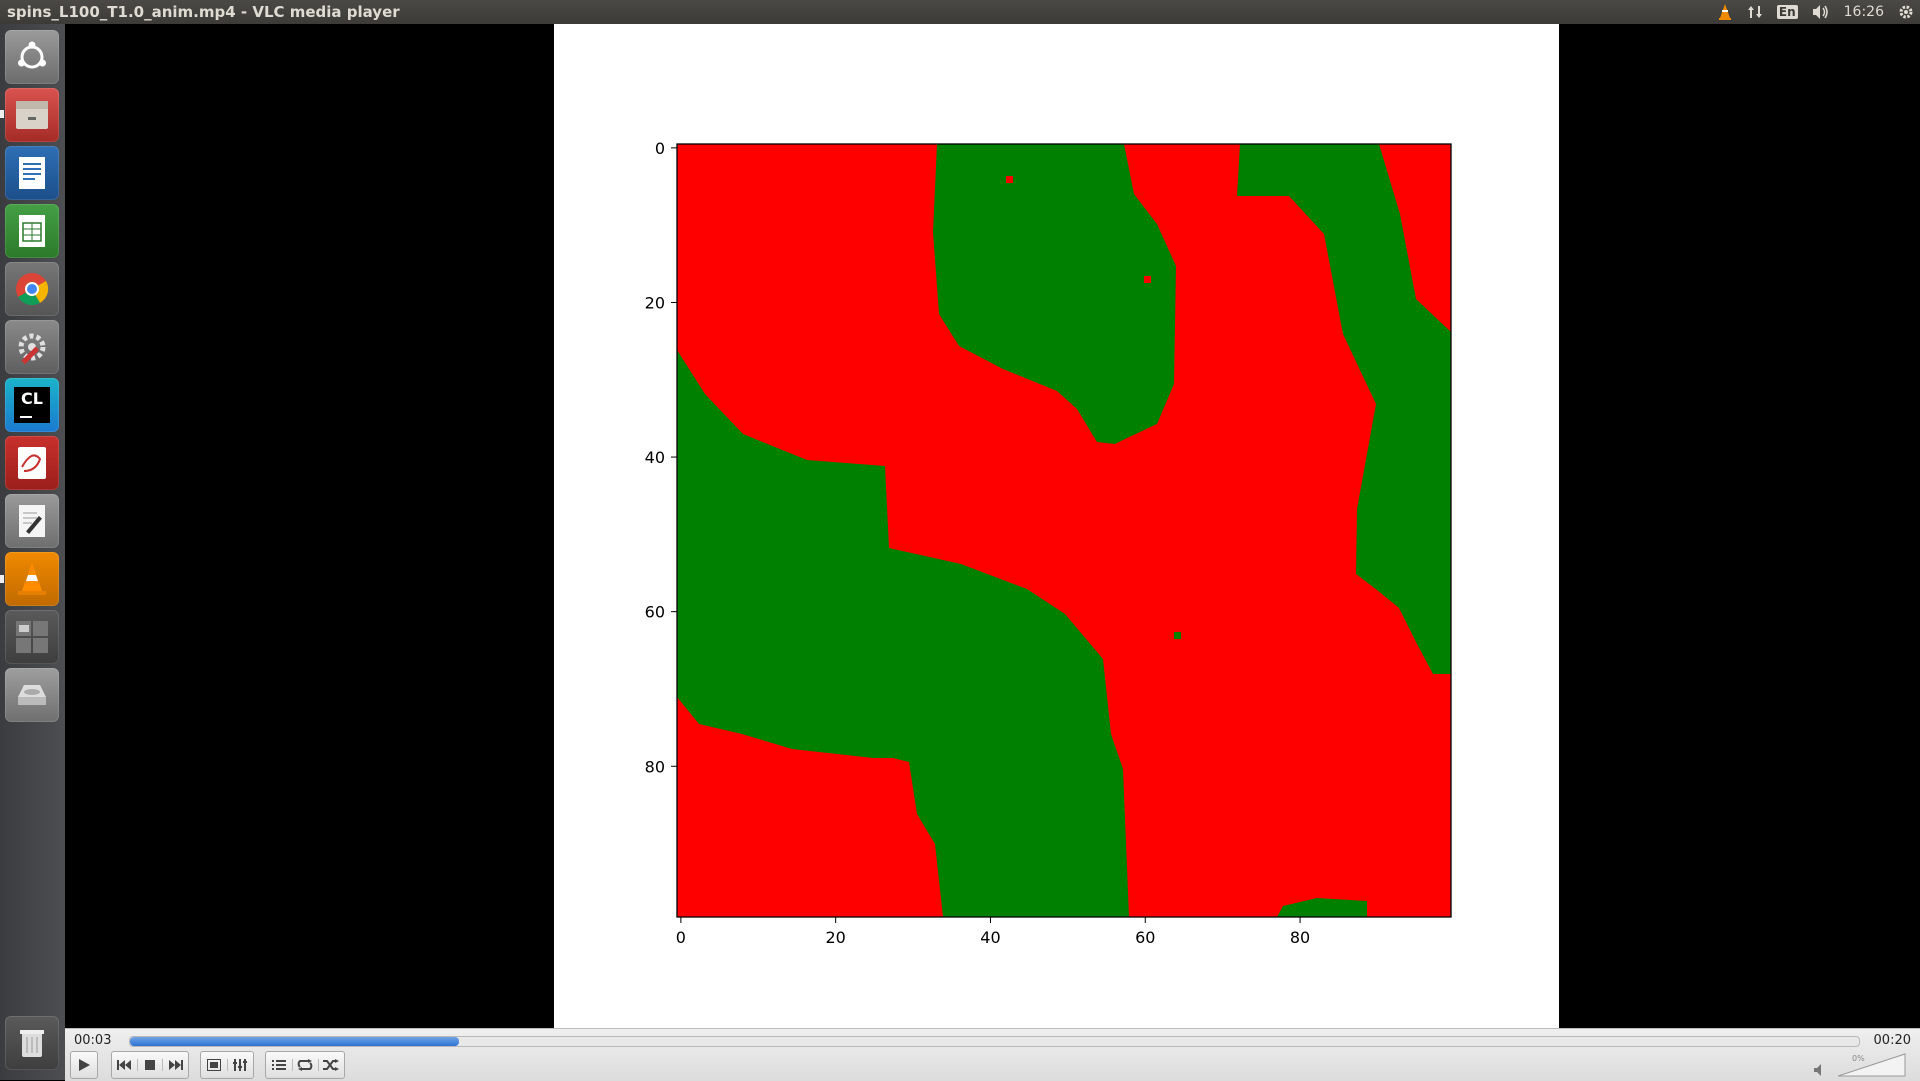 The image size is (1920, 1081). I want to click on ubuntu-logo-icon, so click(32, 55).